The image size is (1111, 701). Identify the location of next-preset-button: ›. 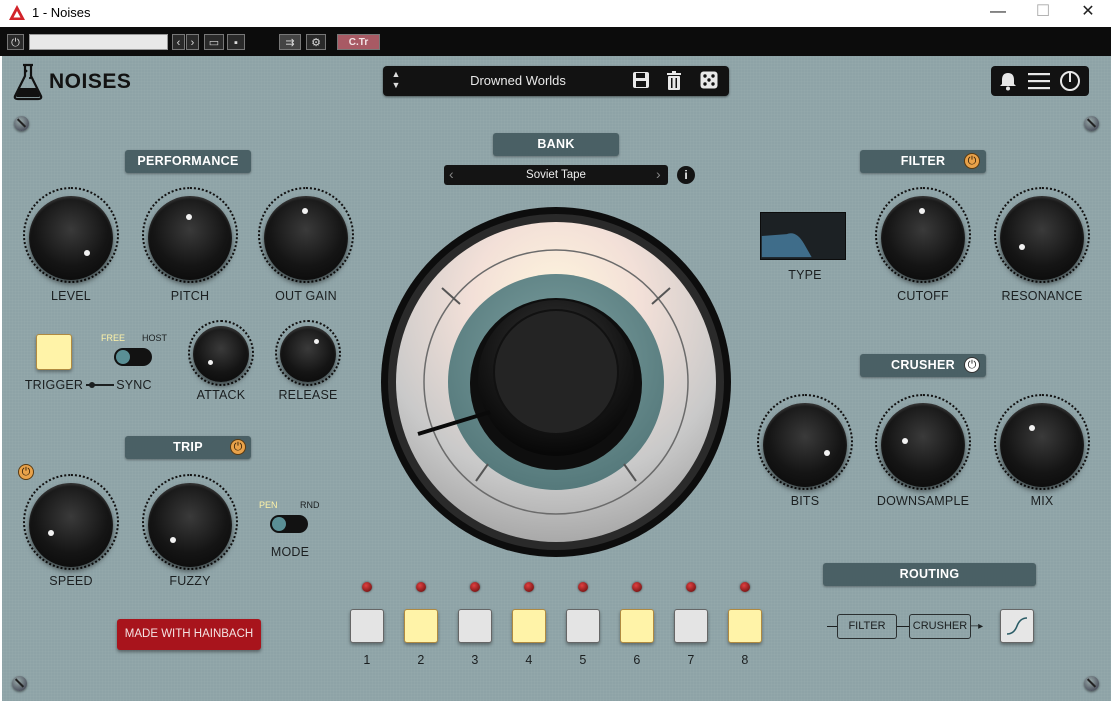
(192, 42).